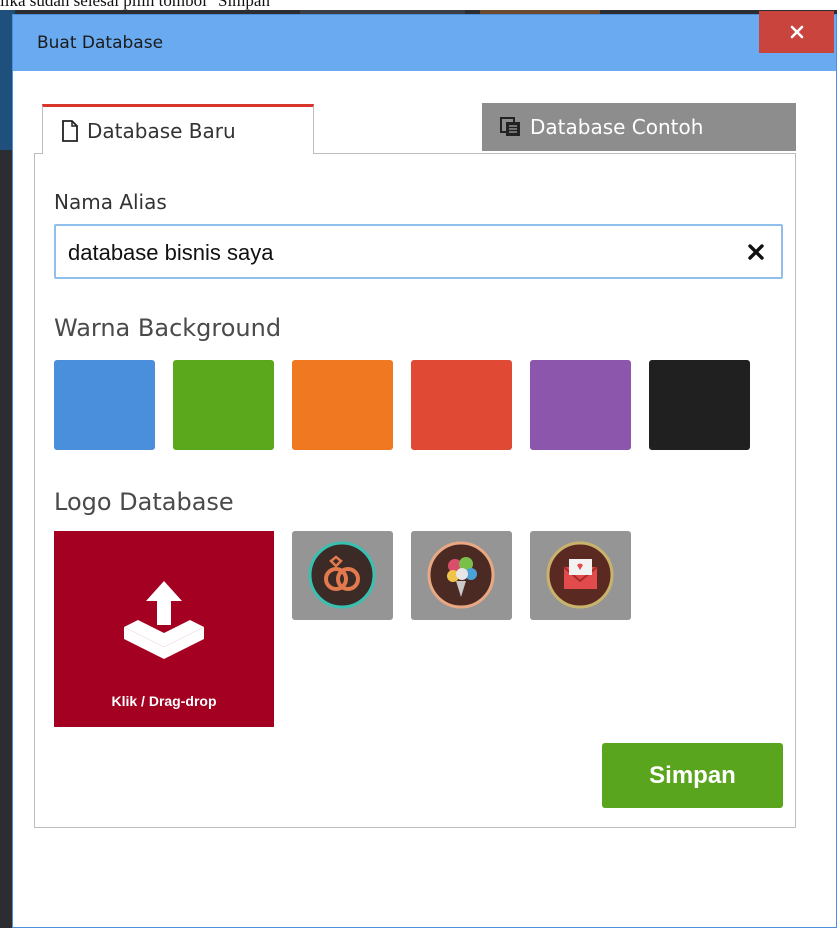 This screenshot has height=928, width=837. Describe the element at coordinates (168, 328) in the screenshot. I see `background-color-label: Warna Background` at that location.